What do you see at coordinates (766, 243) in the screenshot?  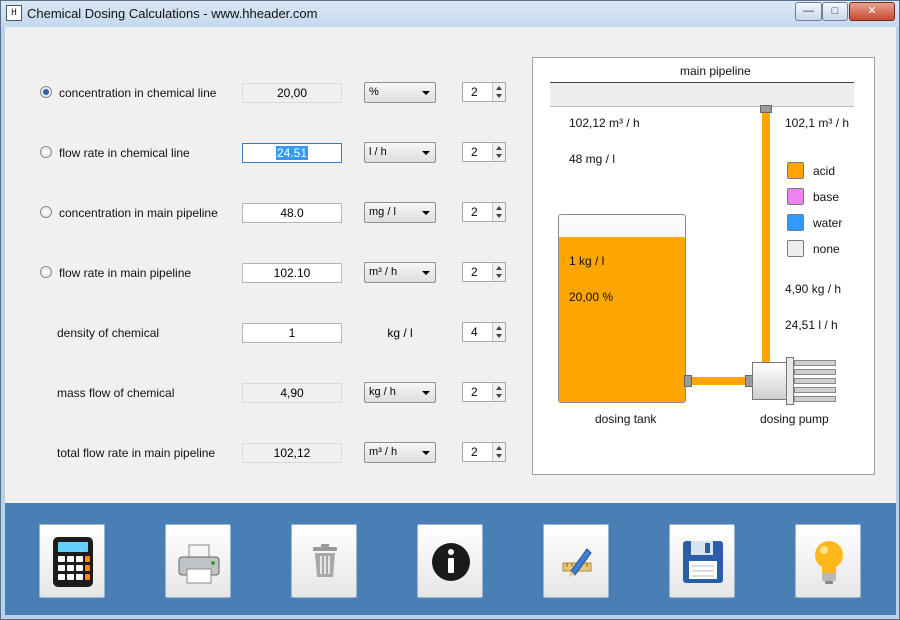 I see `chemical-line-vertical-pipe` at bounding box center [766, 243].